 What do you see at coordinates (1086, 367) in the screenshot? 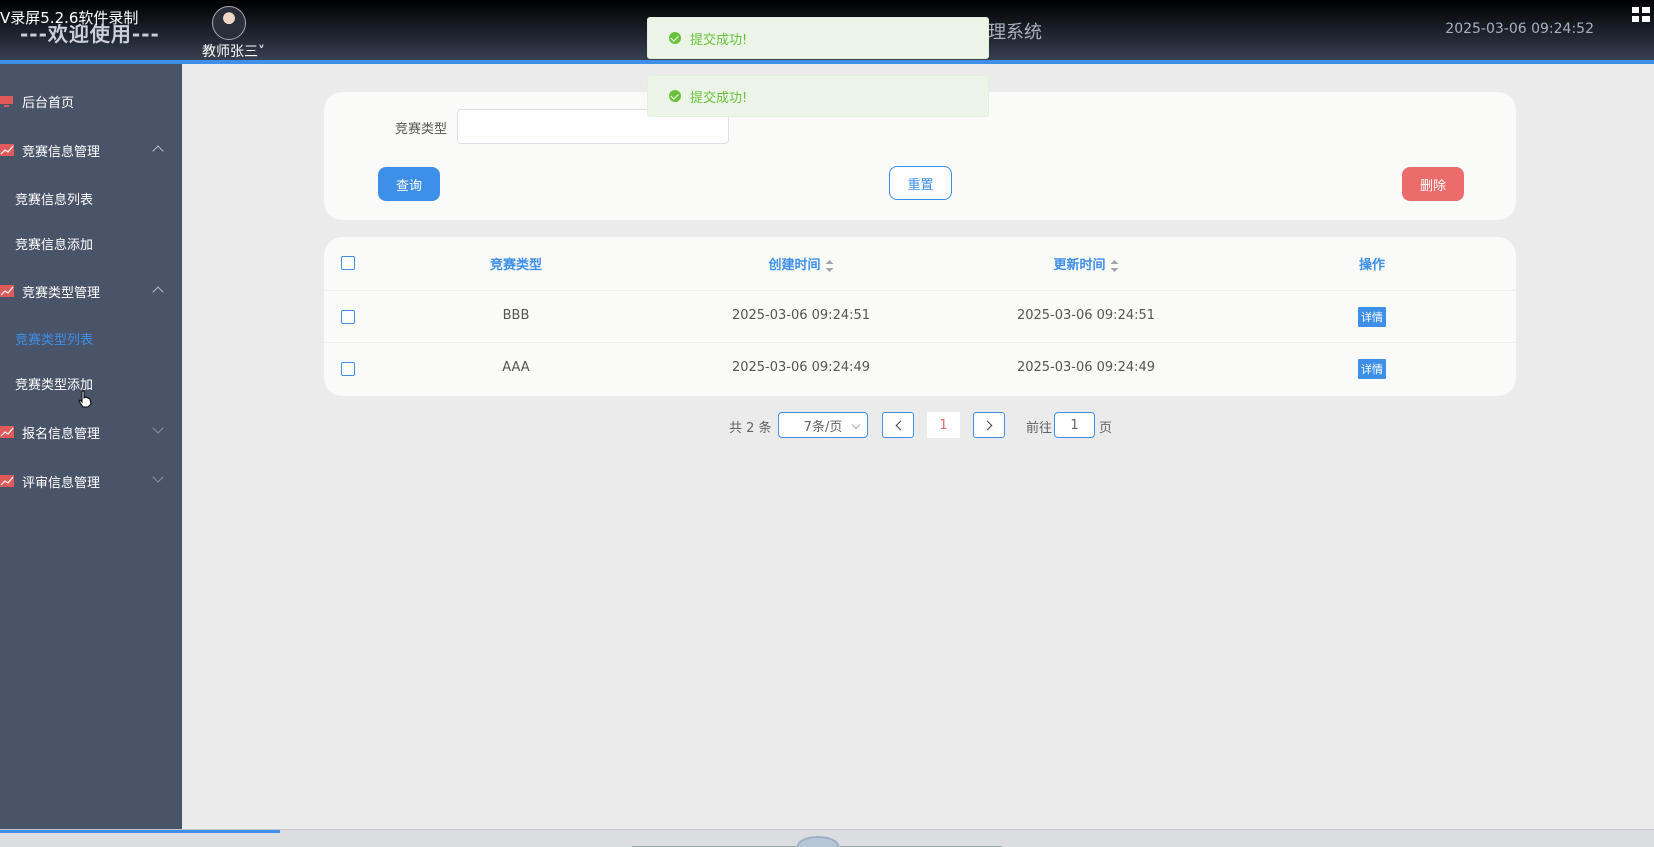
I see `cell-updated: 2025-03-06 09:24:49` at bounding box center [1086, 367].